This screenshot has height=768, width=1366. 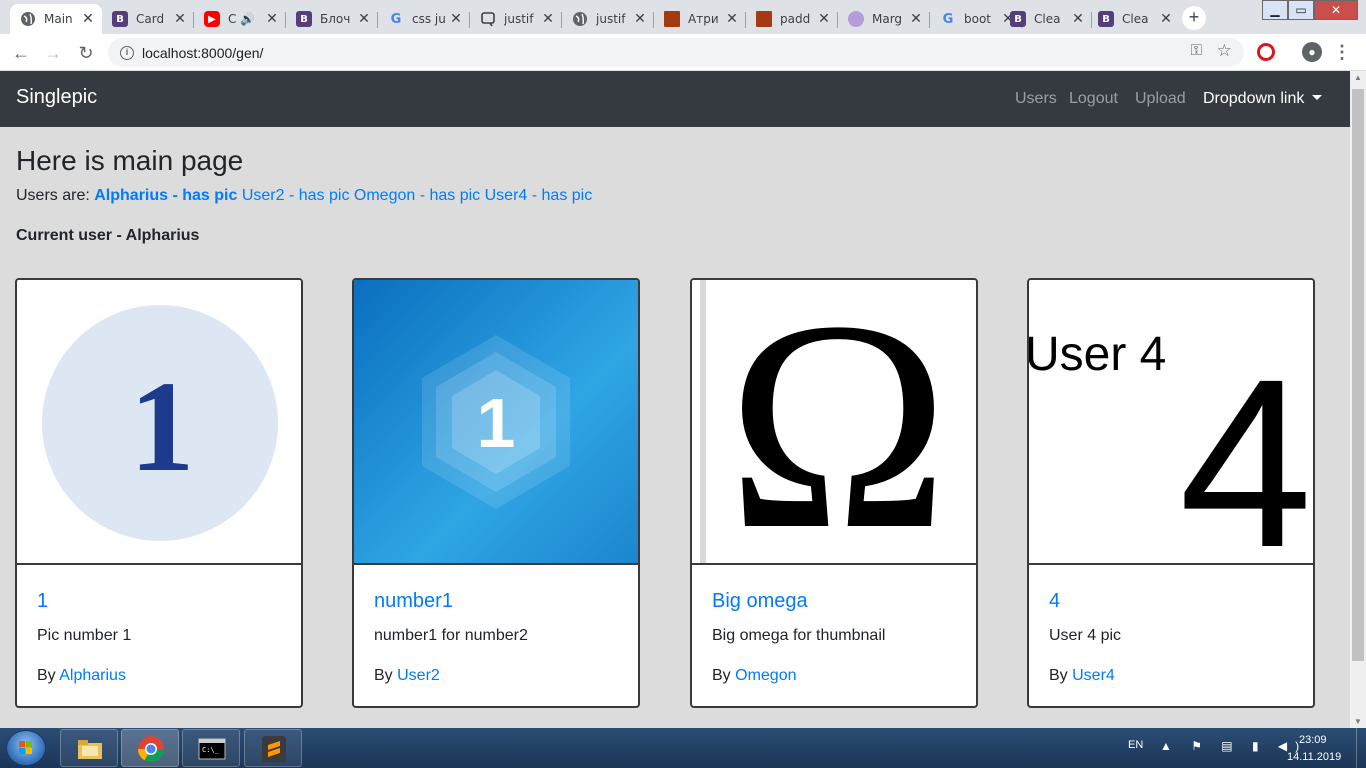 I want to click on author-link: User4, so click(x=1093, y=675).